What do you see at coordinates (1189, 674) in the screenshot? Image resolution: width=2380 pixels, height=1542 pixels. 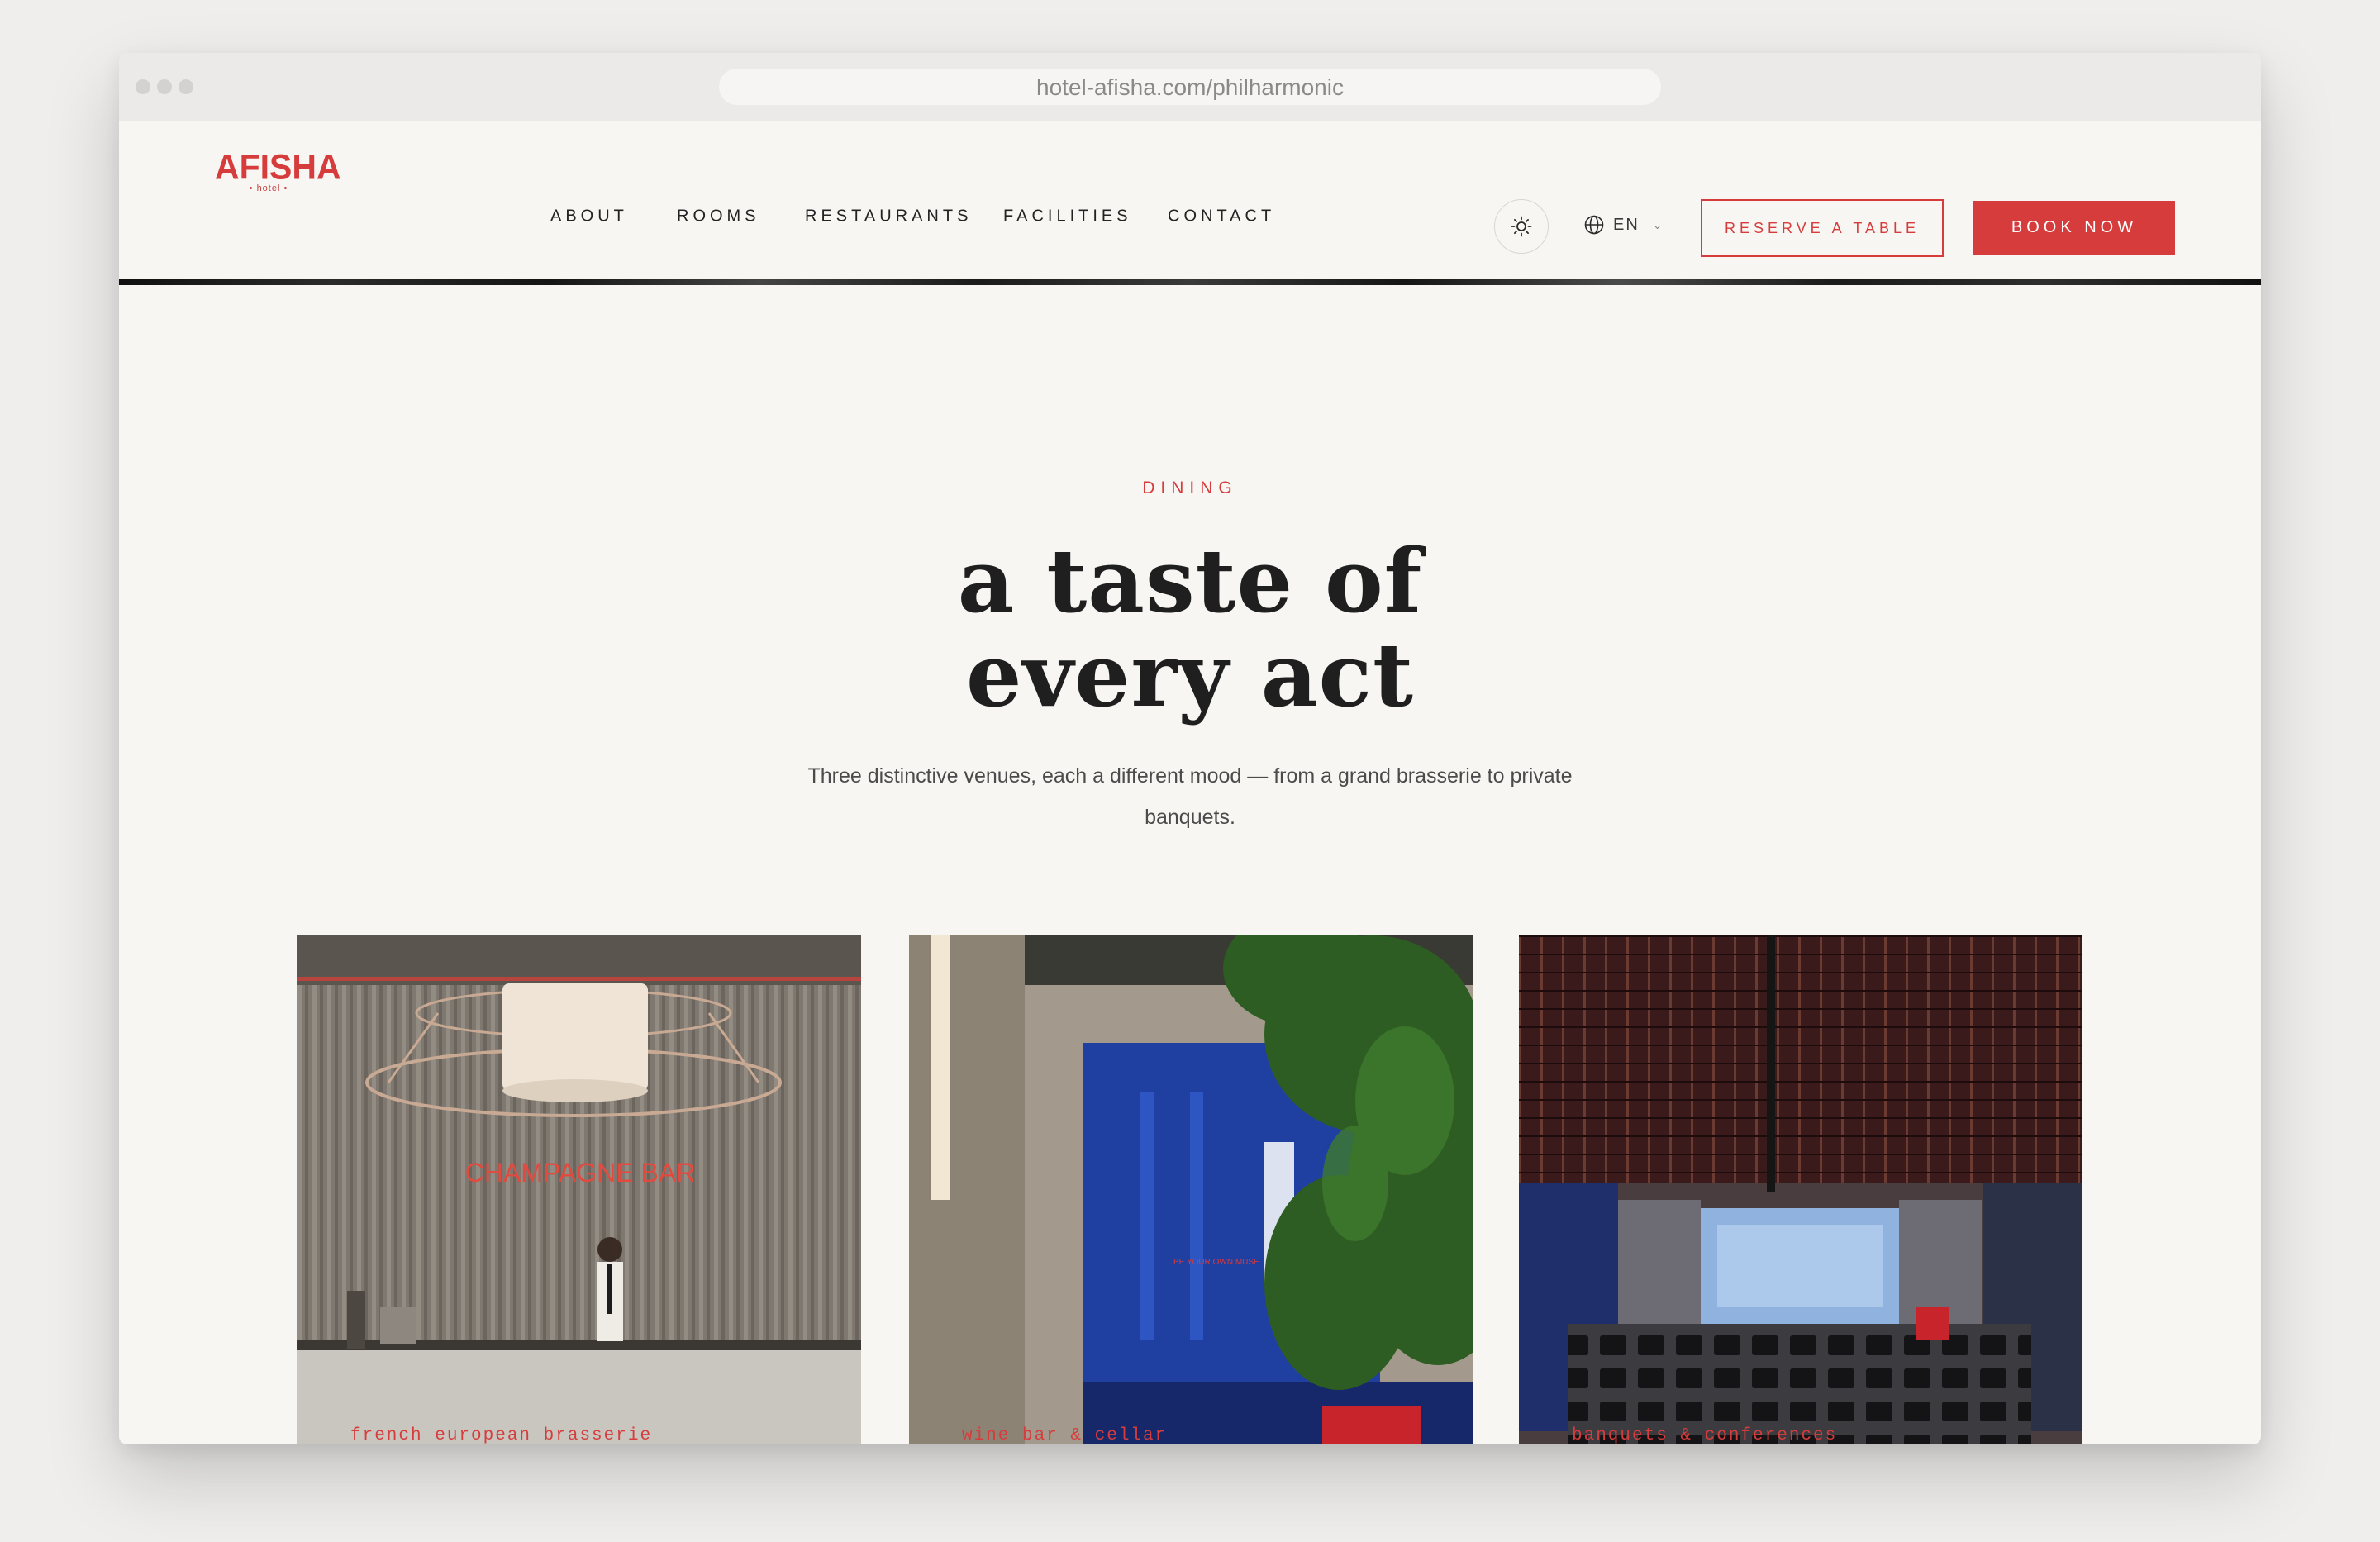 I see `section-title-line-2: every act` at bounding box center [1189, 674].